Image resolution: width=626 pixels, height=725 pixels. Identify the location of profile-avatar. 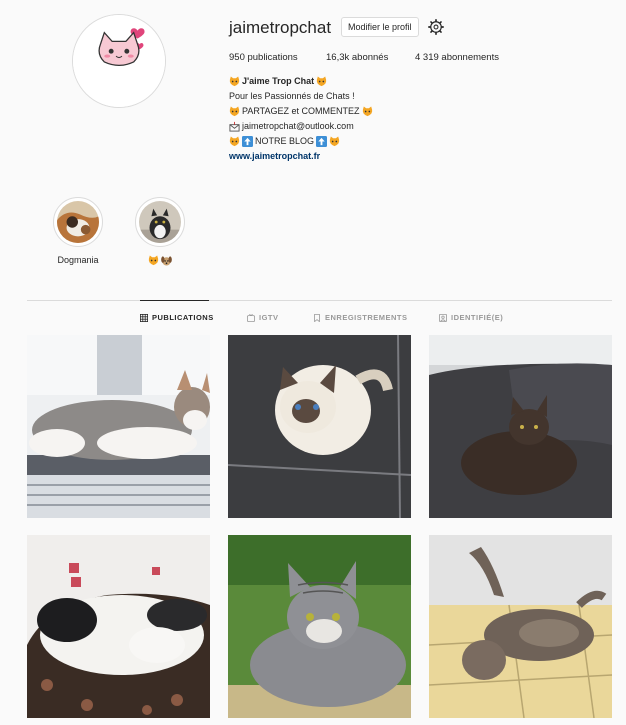
(119, 61).